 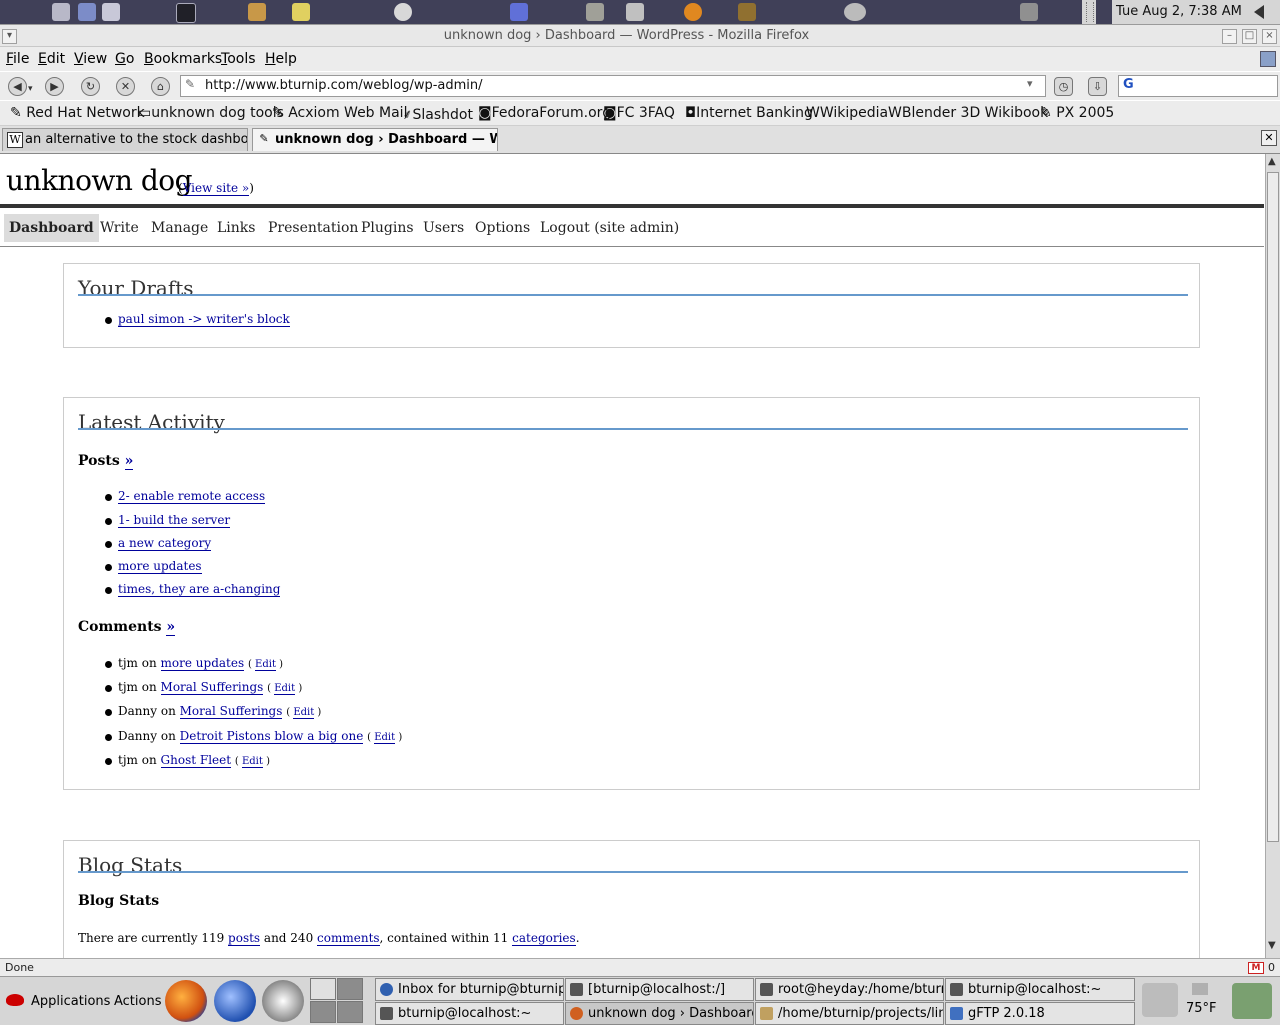 I want to click on gmail-icon: M, so click(x=1256, y=968).